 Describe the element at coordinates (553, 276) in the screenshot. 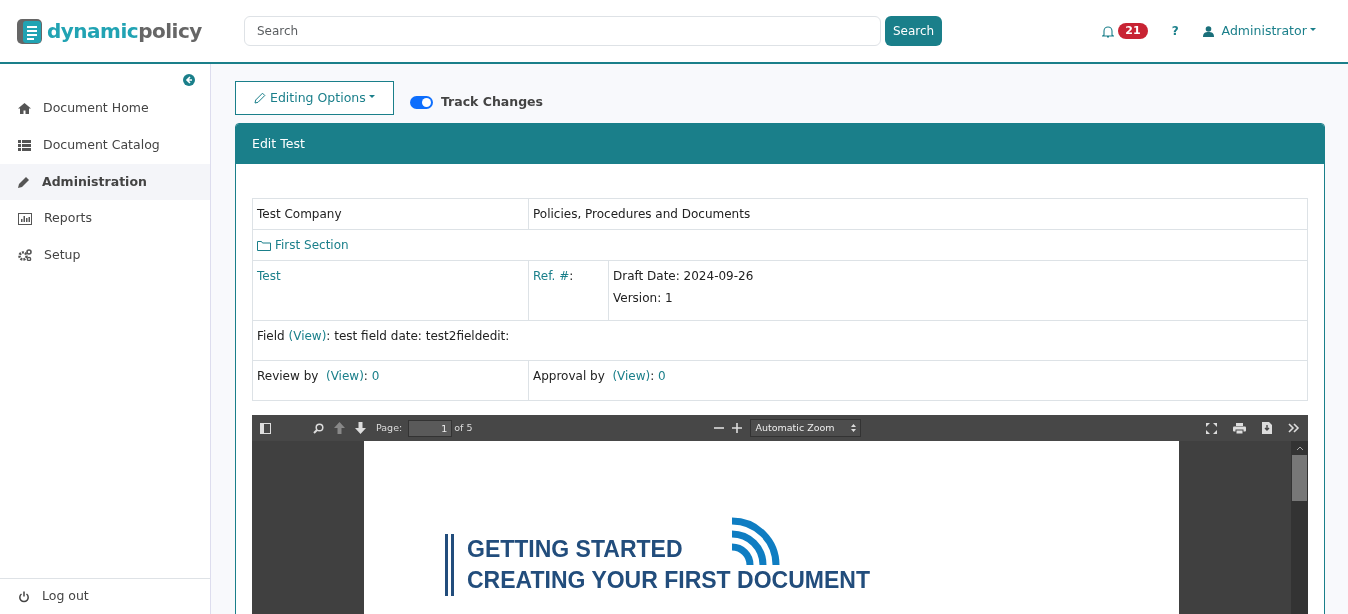

I see `ref-label: Ref. #:` at that location.